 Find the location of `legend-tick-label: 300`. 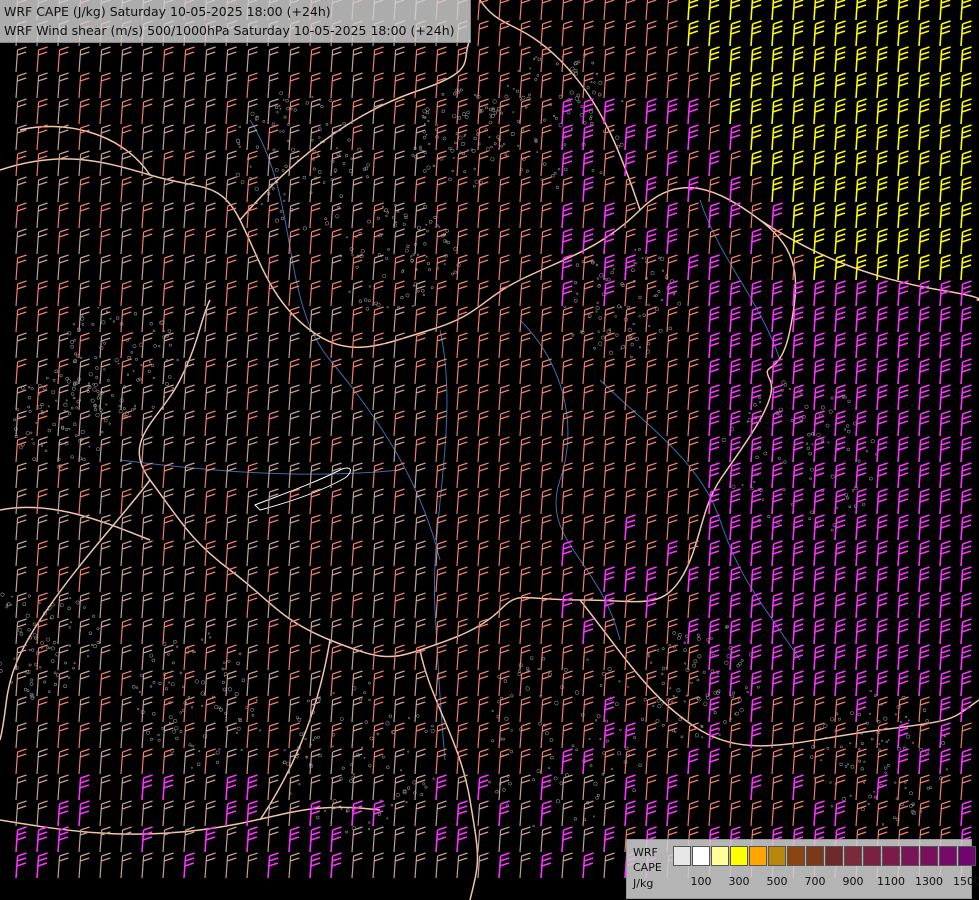

legend-tick-label: 300 is located at coordinates (739, 881).